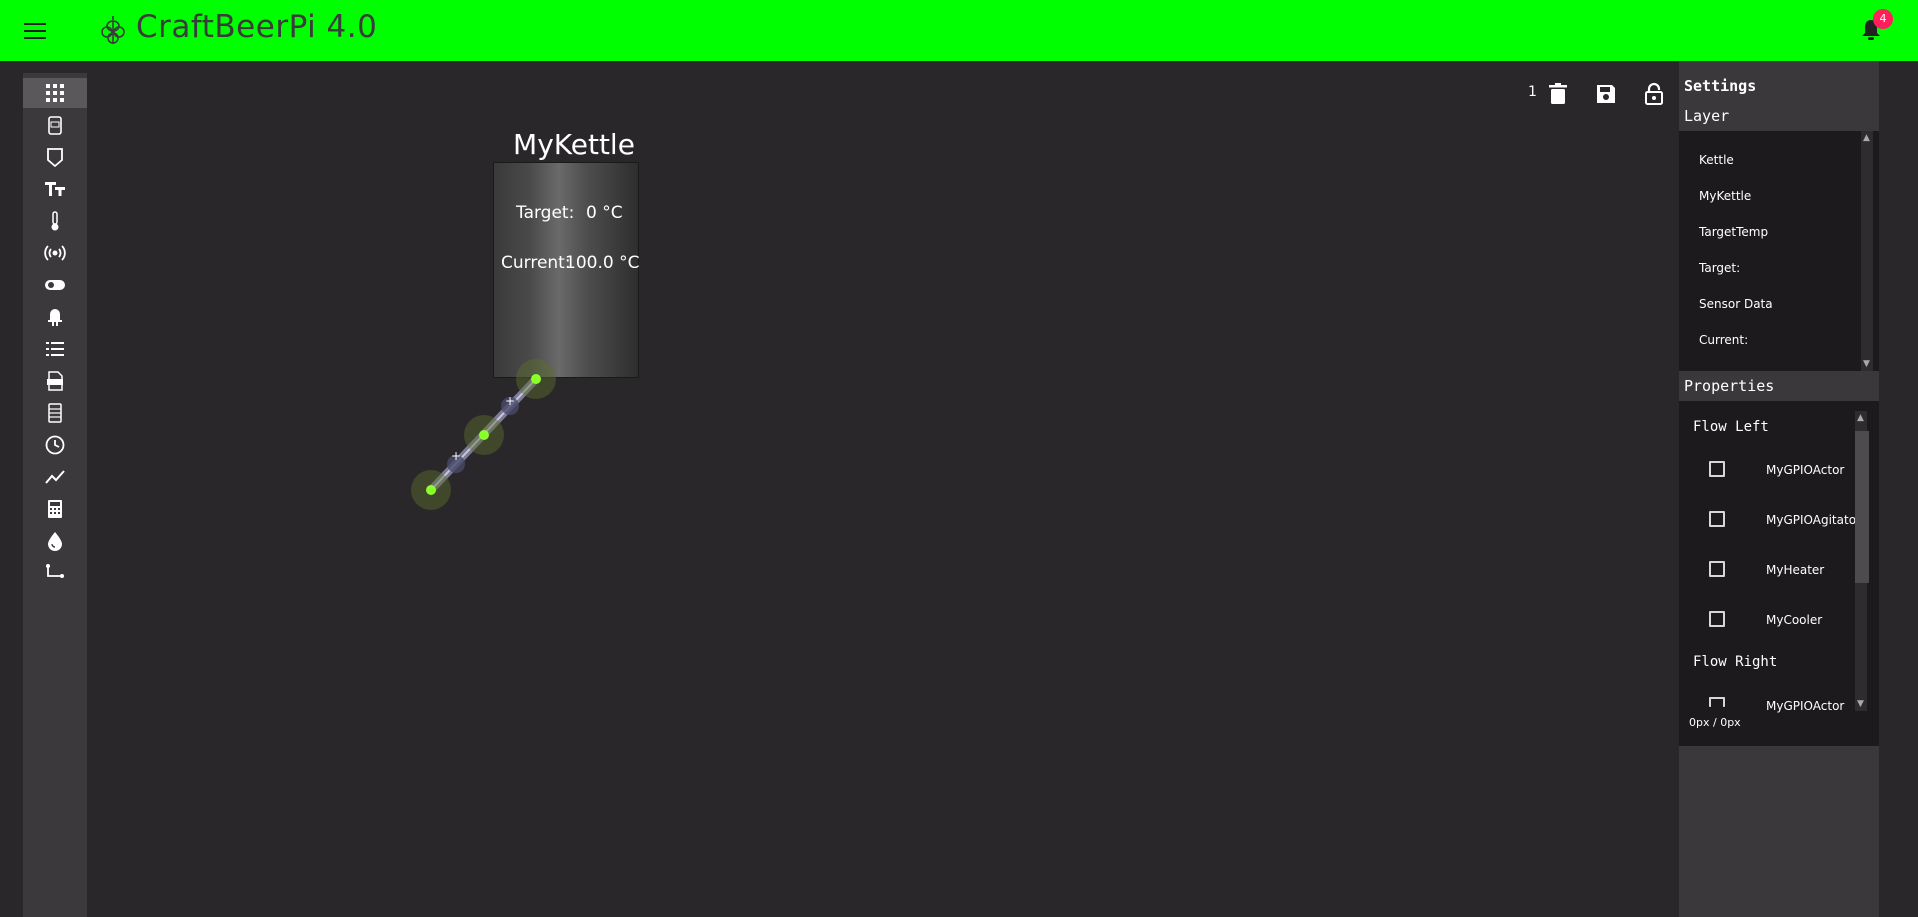  What do you see at coordinates (55, 157) in the screenshot?
I see `fermenter-icon` at bounding box center [55, 157].